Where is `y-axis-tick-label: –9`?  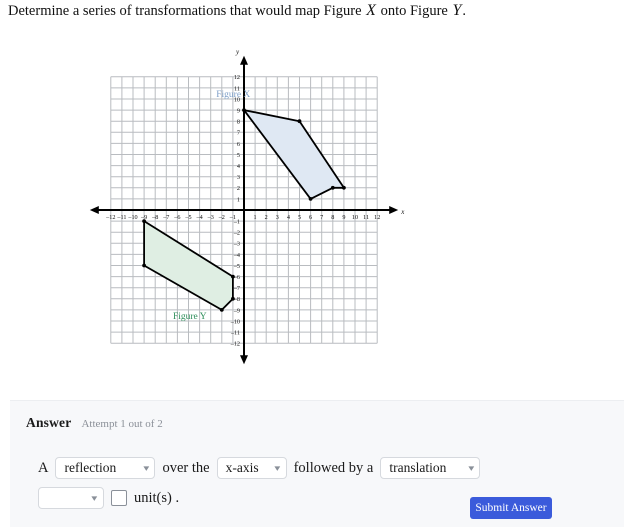 y-axis-tick-label: –9 is located at coordinates (236, 310).